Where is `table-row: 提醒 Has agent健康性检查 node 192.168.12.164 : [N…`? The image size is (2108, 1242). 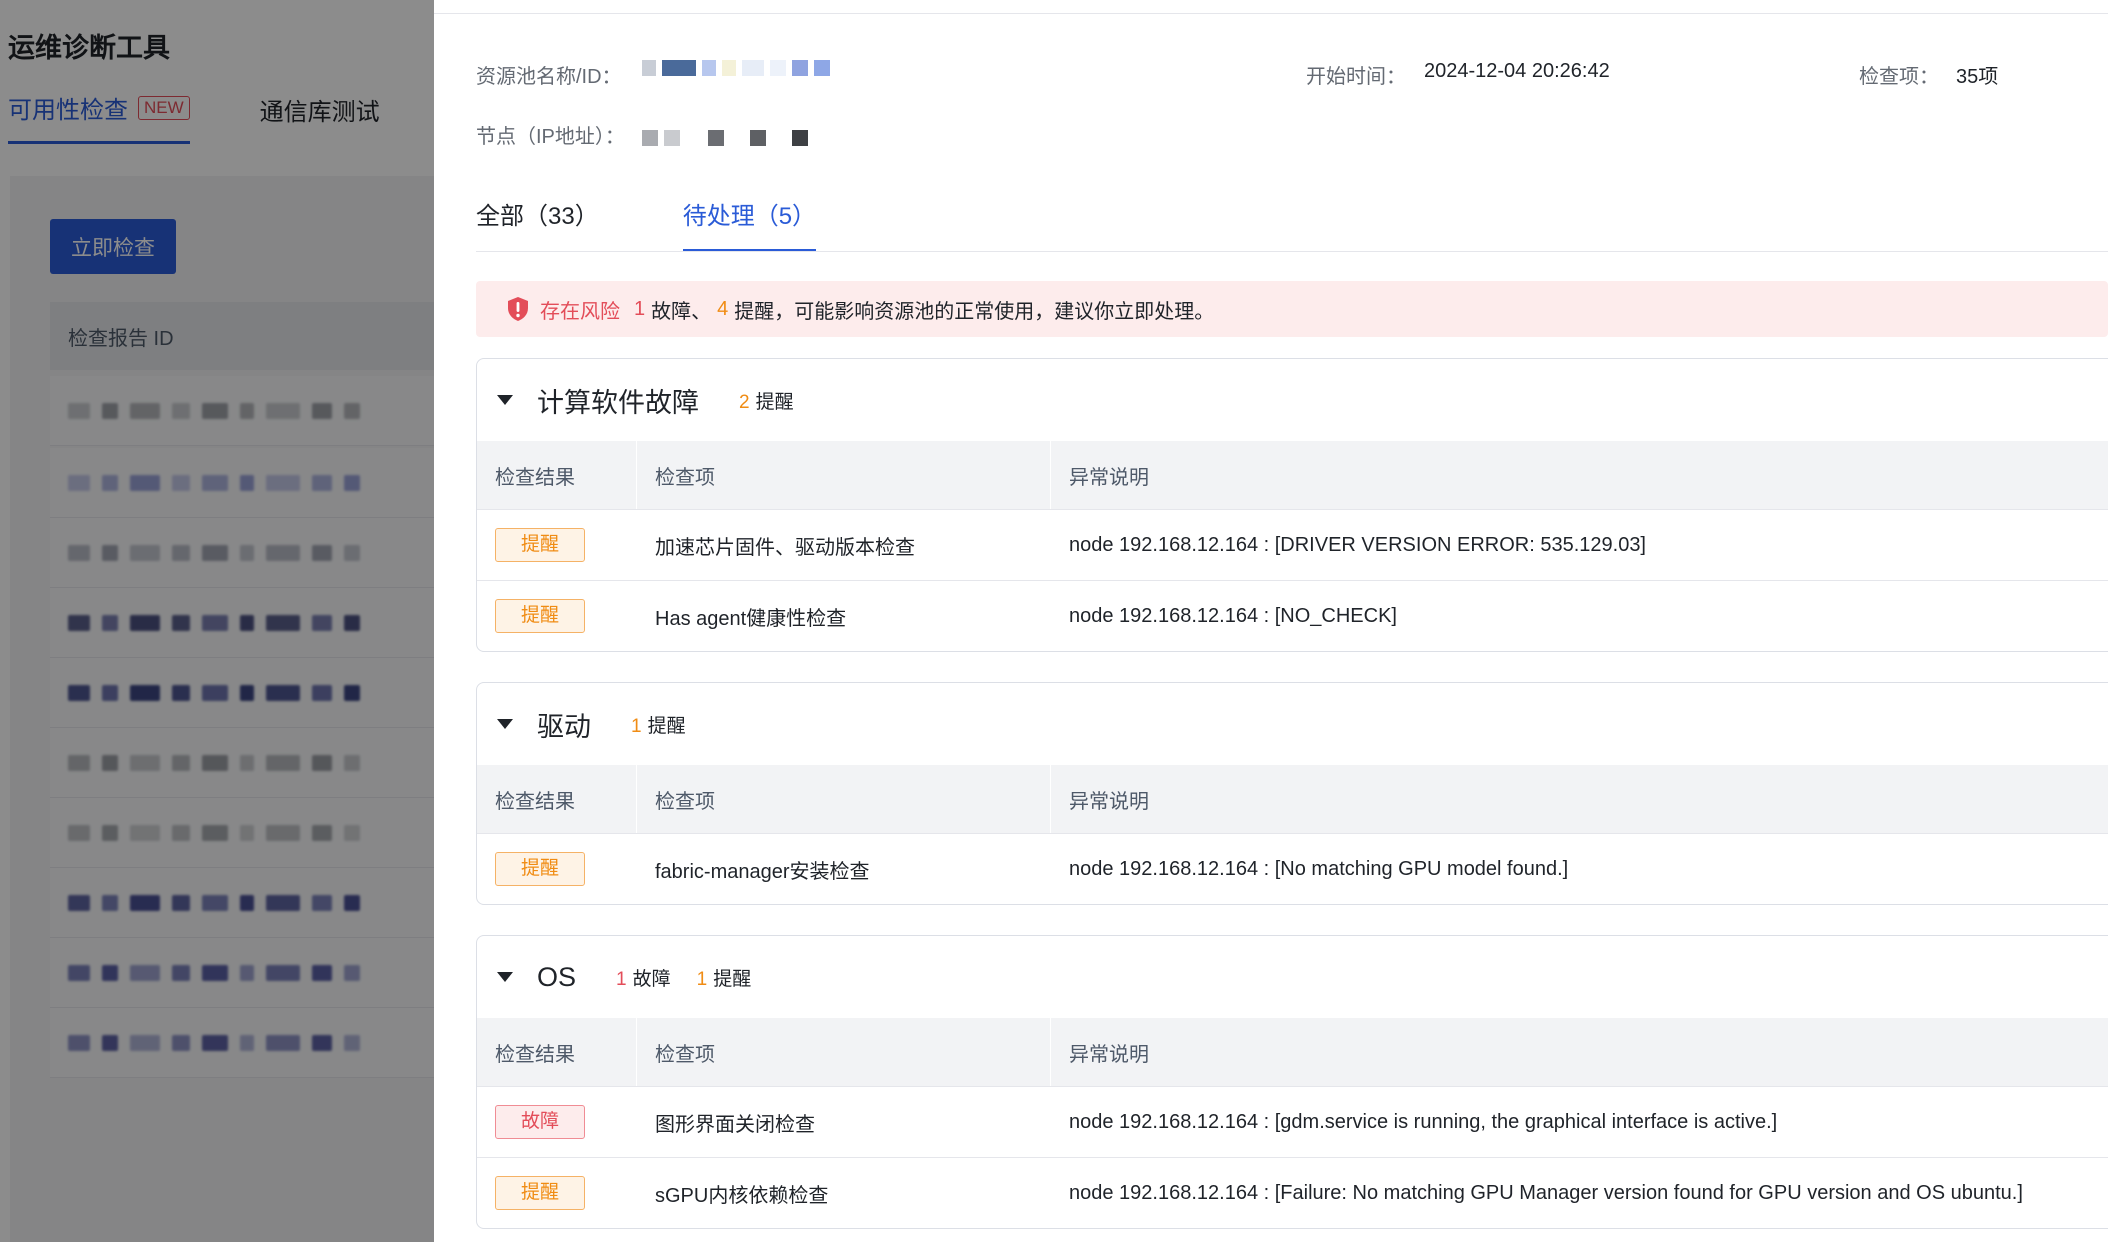
table-row: 提醒 Has agent健康性检查 node 192.168.12.164 : [N… is located at coordinates (1292, 615).